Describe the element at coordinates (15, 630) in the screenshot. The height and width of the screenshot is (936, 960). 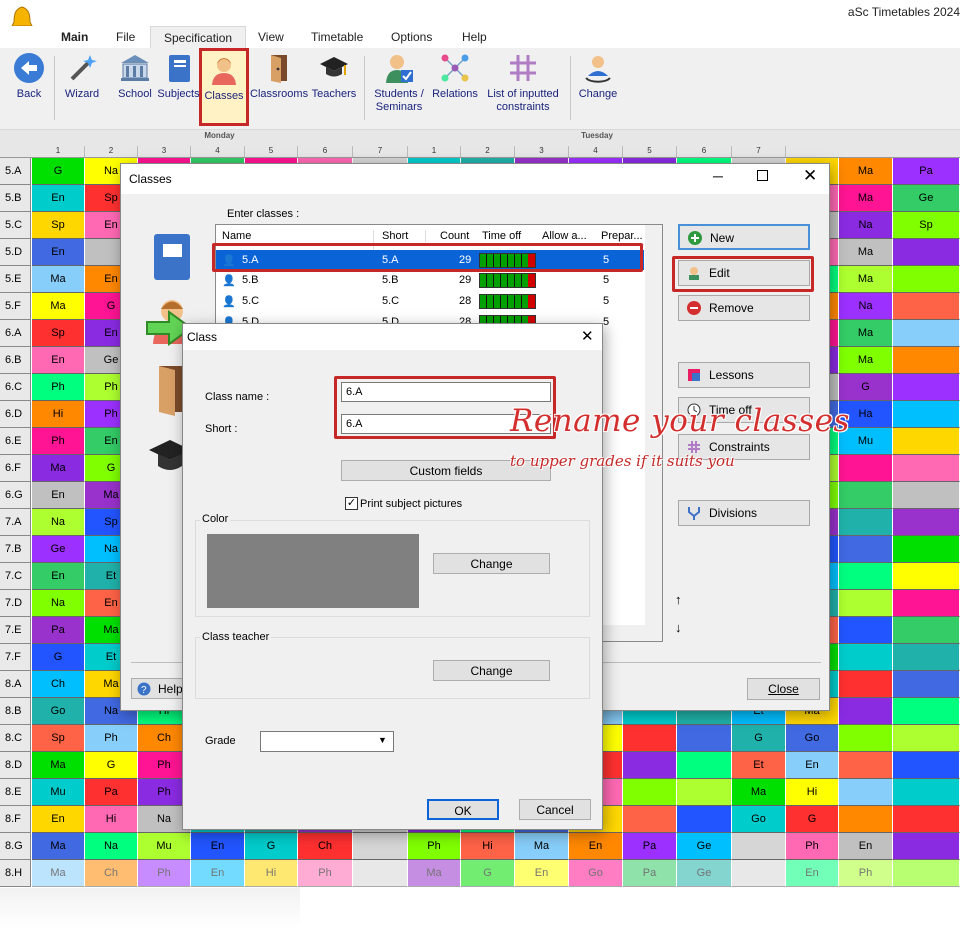
I see `class-row-label: 7.E` at that location.